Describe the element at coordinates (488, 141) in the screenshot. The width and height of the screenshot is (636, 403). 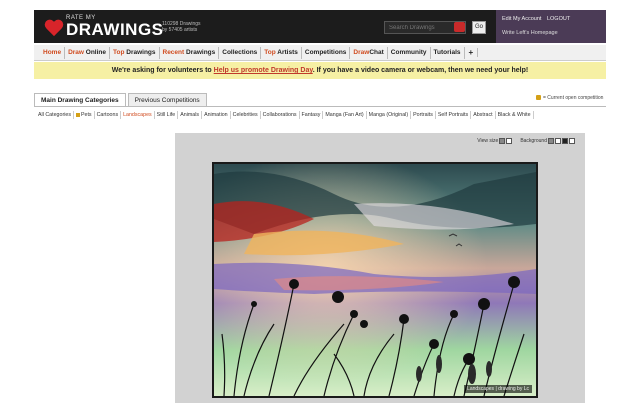
I see `view-size-label: View size` at that location.